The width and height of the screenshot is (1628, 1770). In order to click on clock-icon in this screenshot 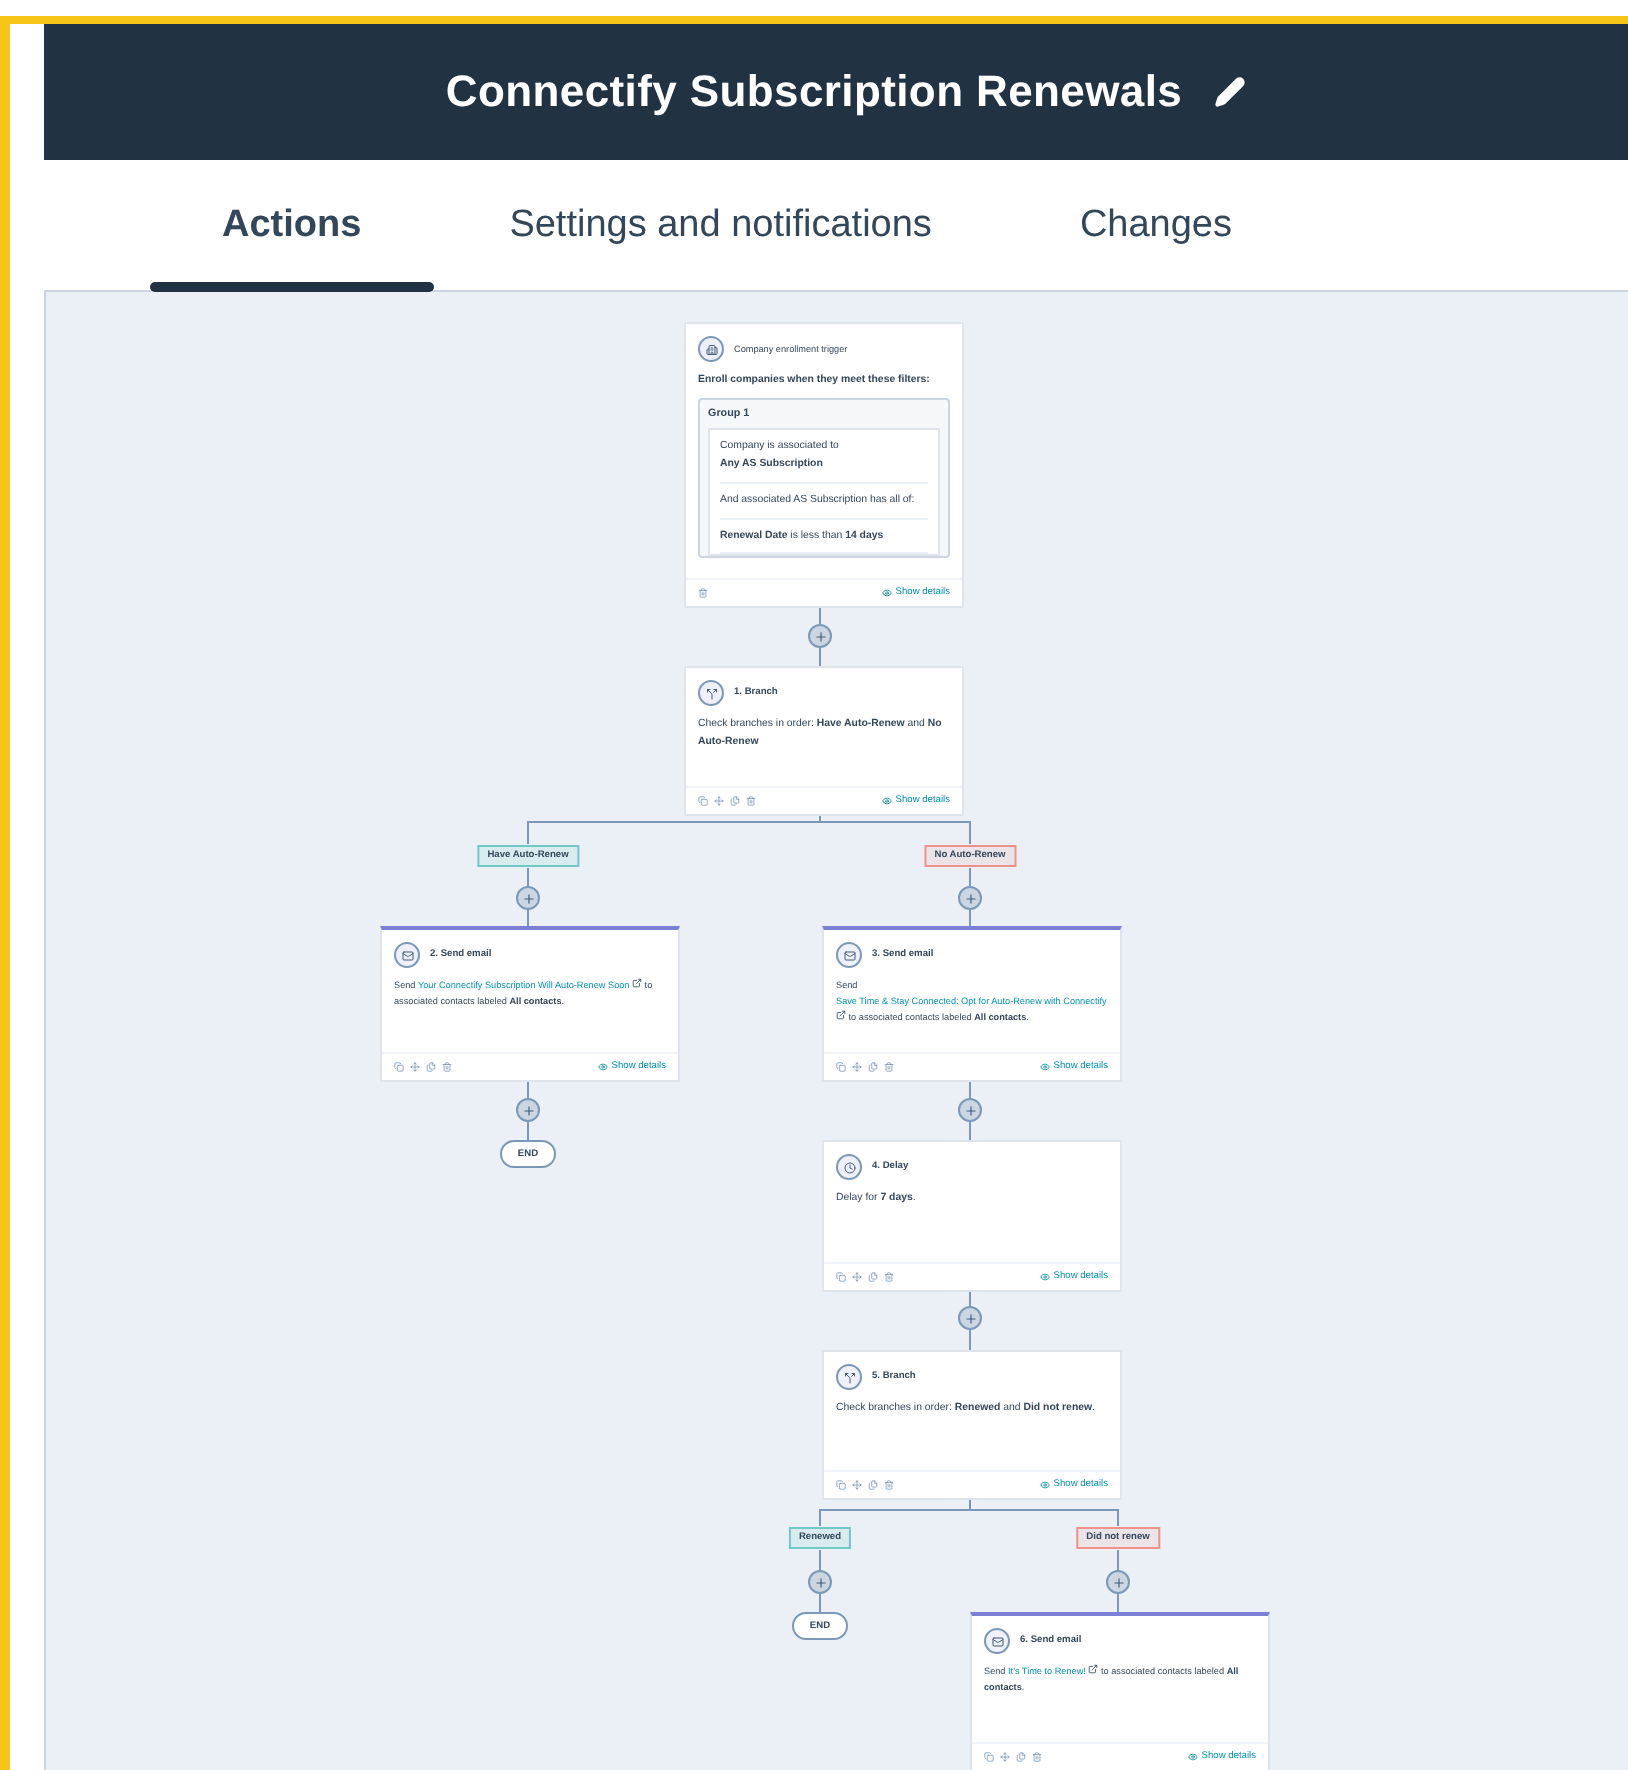, I will do `click(849, 1167)`.